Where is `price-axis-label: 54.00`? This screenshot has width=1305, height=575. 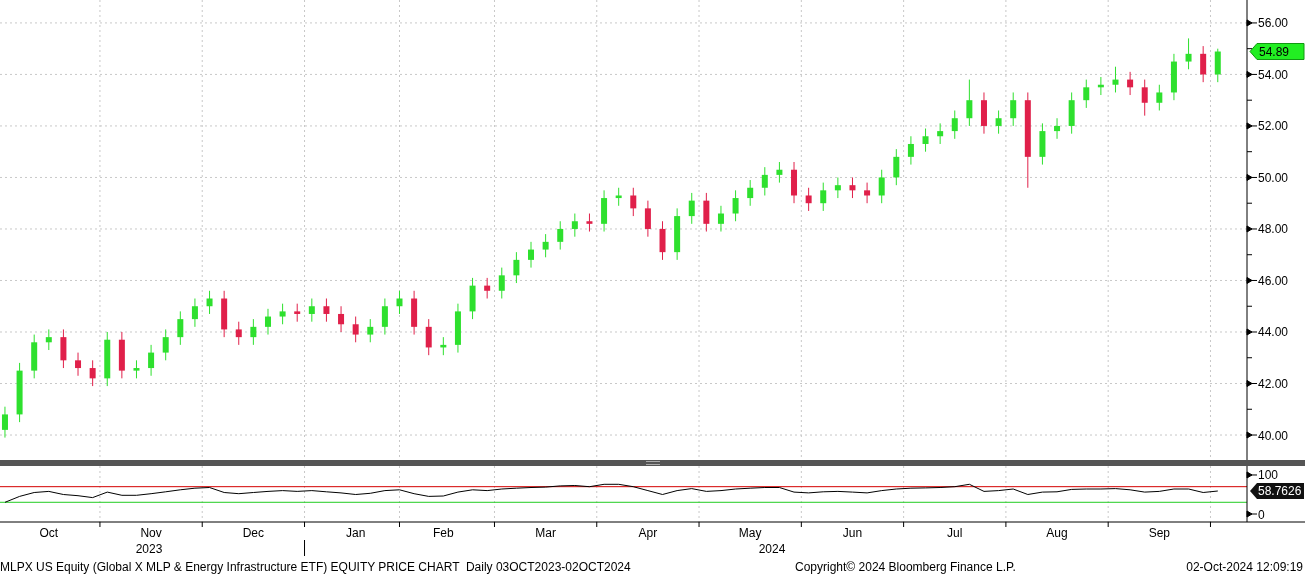 price-axis-label: 54.00 is located at coordinates (1273, 74).